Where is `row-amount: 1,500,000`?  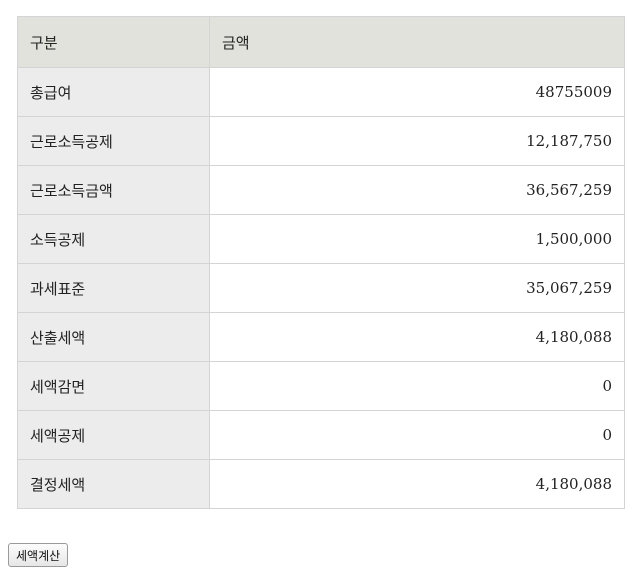
row-amount: 1,500,000 is located at coordinates (417, 239).